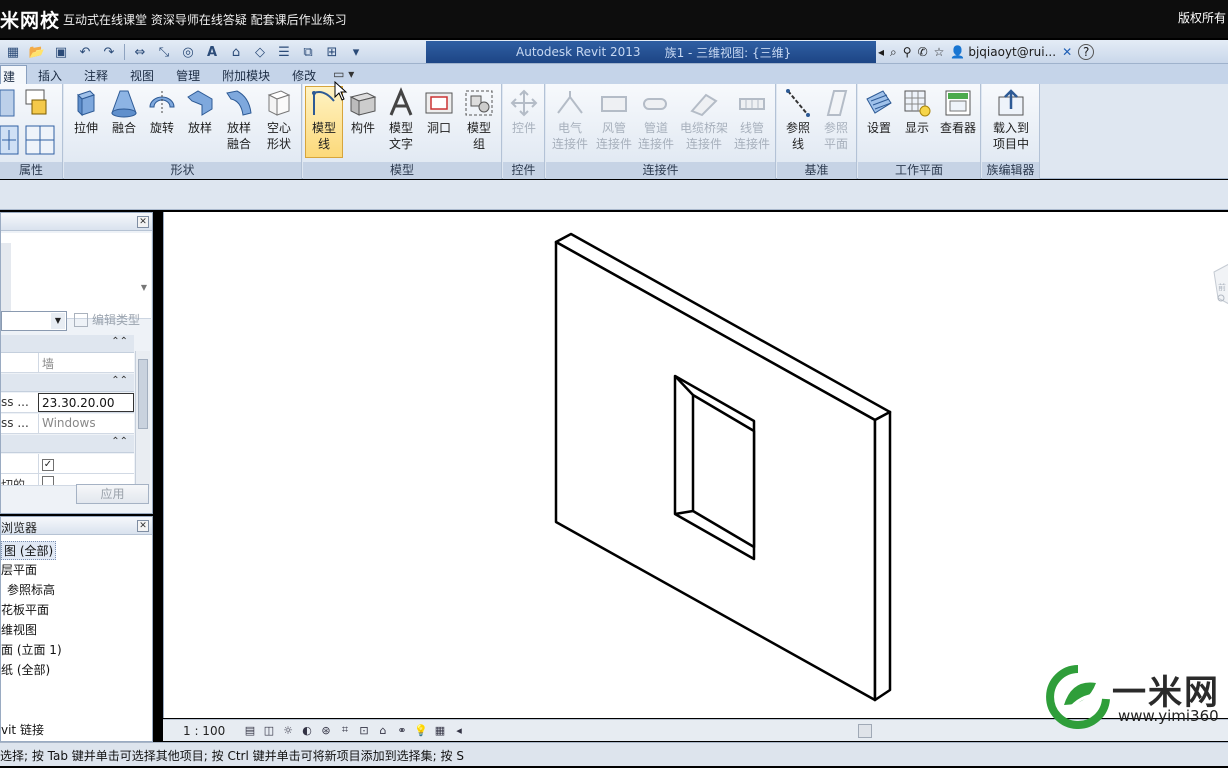 The height and width of the screenshot is (768, 1228). What do you see at coordinates (288, 730) in the screenshot?
I see `sun-path-icon: ☼` at bounding box center [288, 730].